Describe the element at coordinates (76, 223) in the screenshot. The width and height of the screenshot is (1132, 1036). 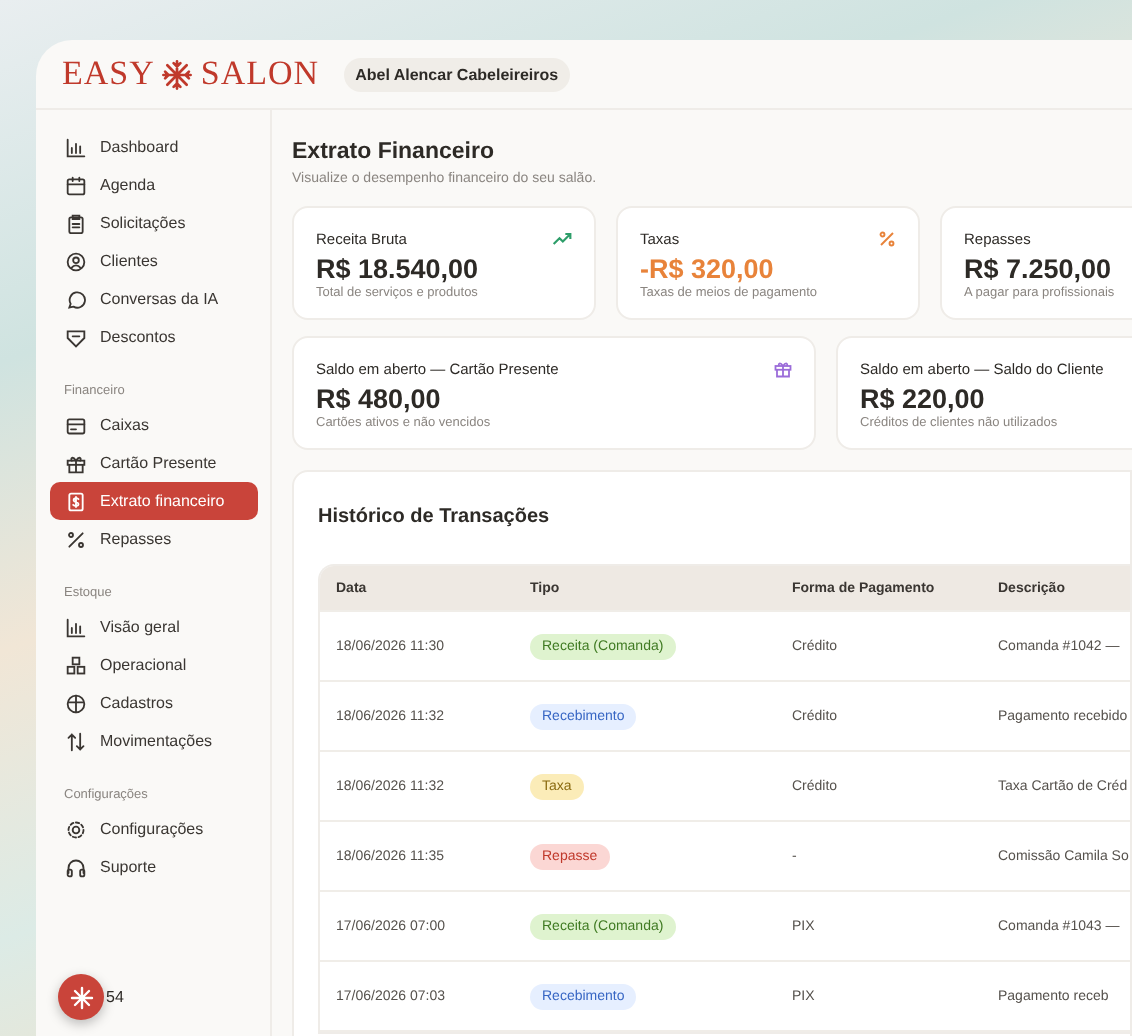
I see `clipboard-icon` at that location.